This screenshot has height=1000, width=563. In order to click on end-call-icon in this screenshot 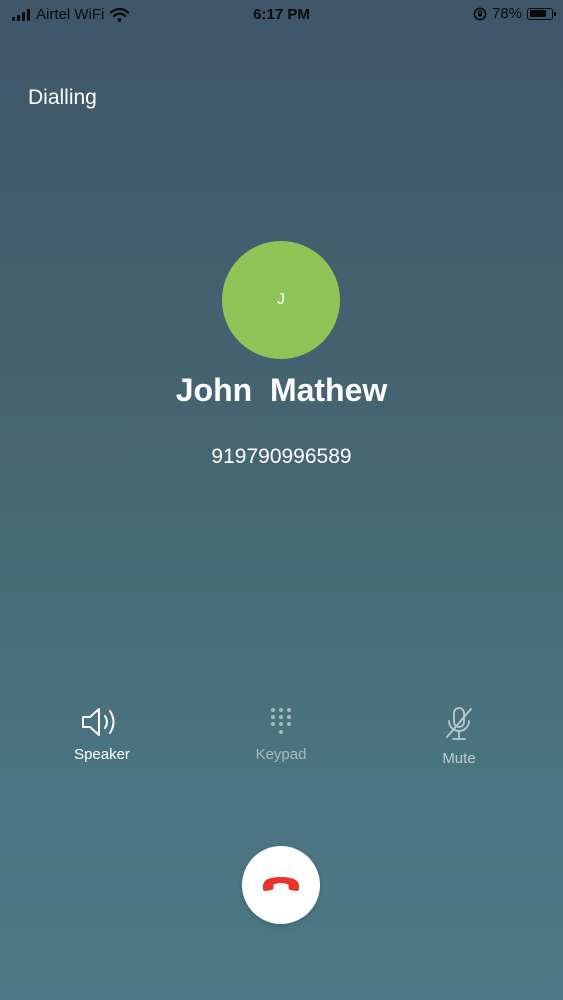, I will do `click(281, 884)`.